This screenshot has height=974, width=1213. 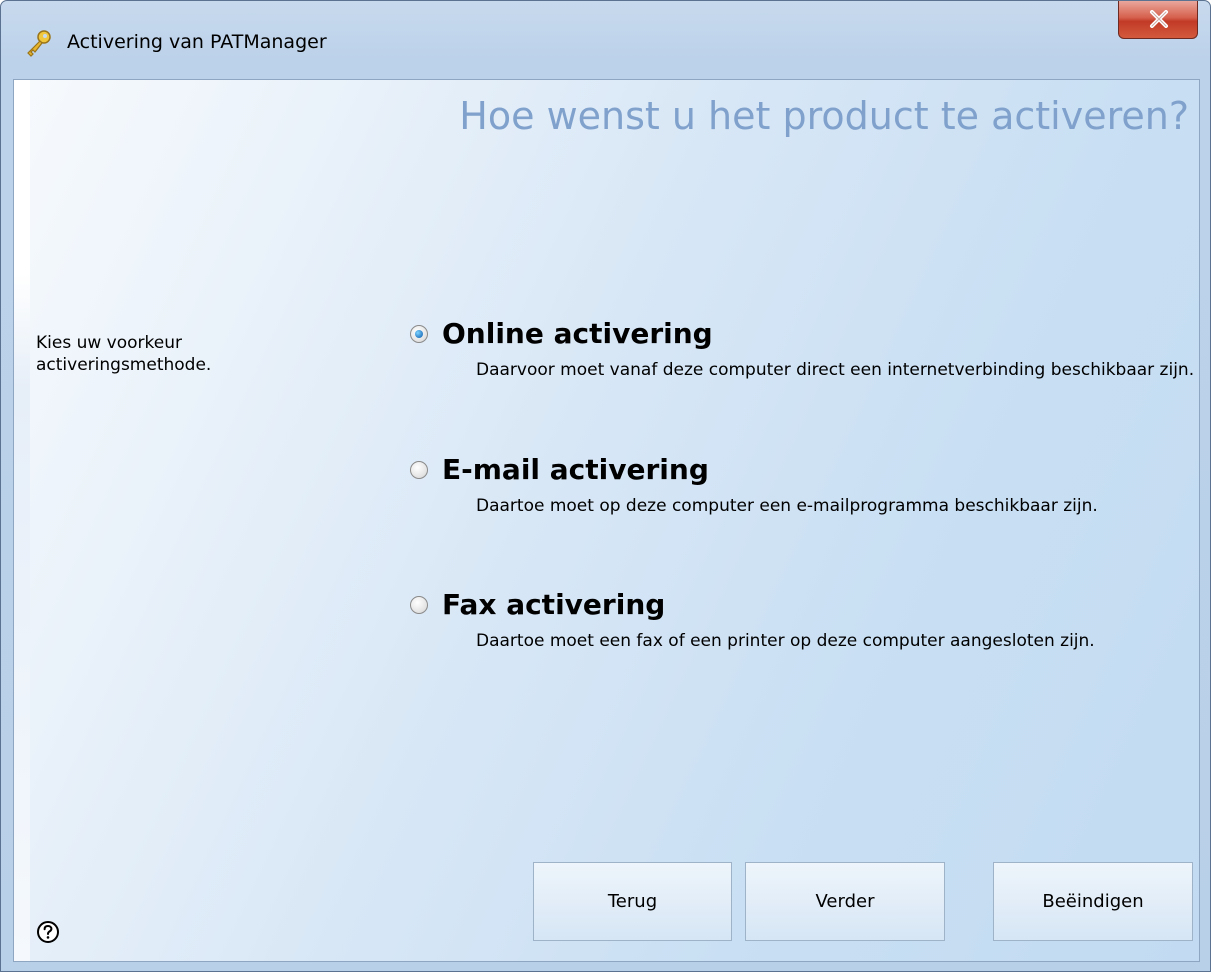 I want to click on back-button: Terug, so click(x=632, y=901).